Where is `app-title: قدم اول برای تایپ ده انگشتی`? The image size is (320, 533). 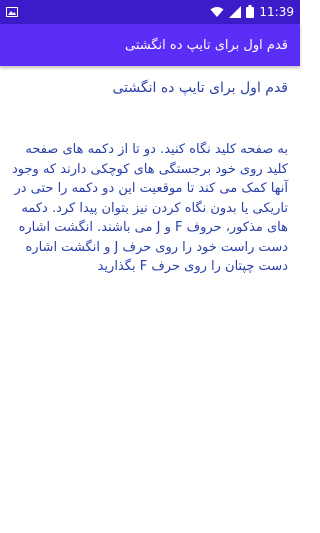 app-title: قدم اول برای تایپ ده انگشتی is located at coordinates (206, 45).